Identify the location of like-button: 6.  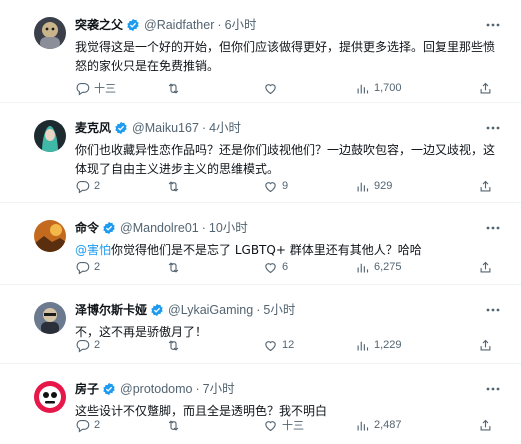
(275, 267).